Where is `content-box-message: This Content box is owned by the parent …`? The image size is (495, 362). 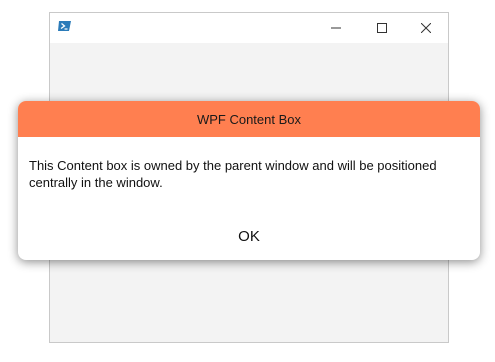
content-box-message: This Content box is owned by the parent … is located at coordinates (233, 174).